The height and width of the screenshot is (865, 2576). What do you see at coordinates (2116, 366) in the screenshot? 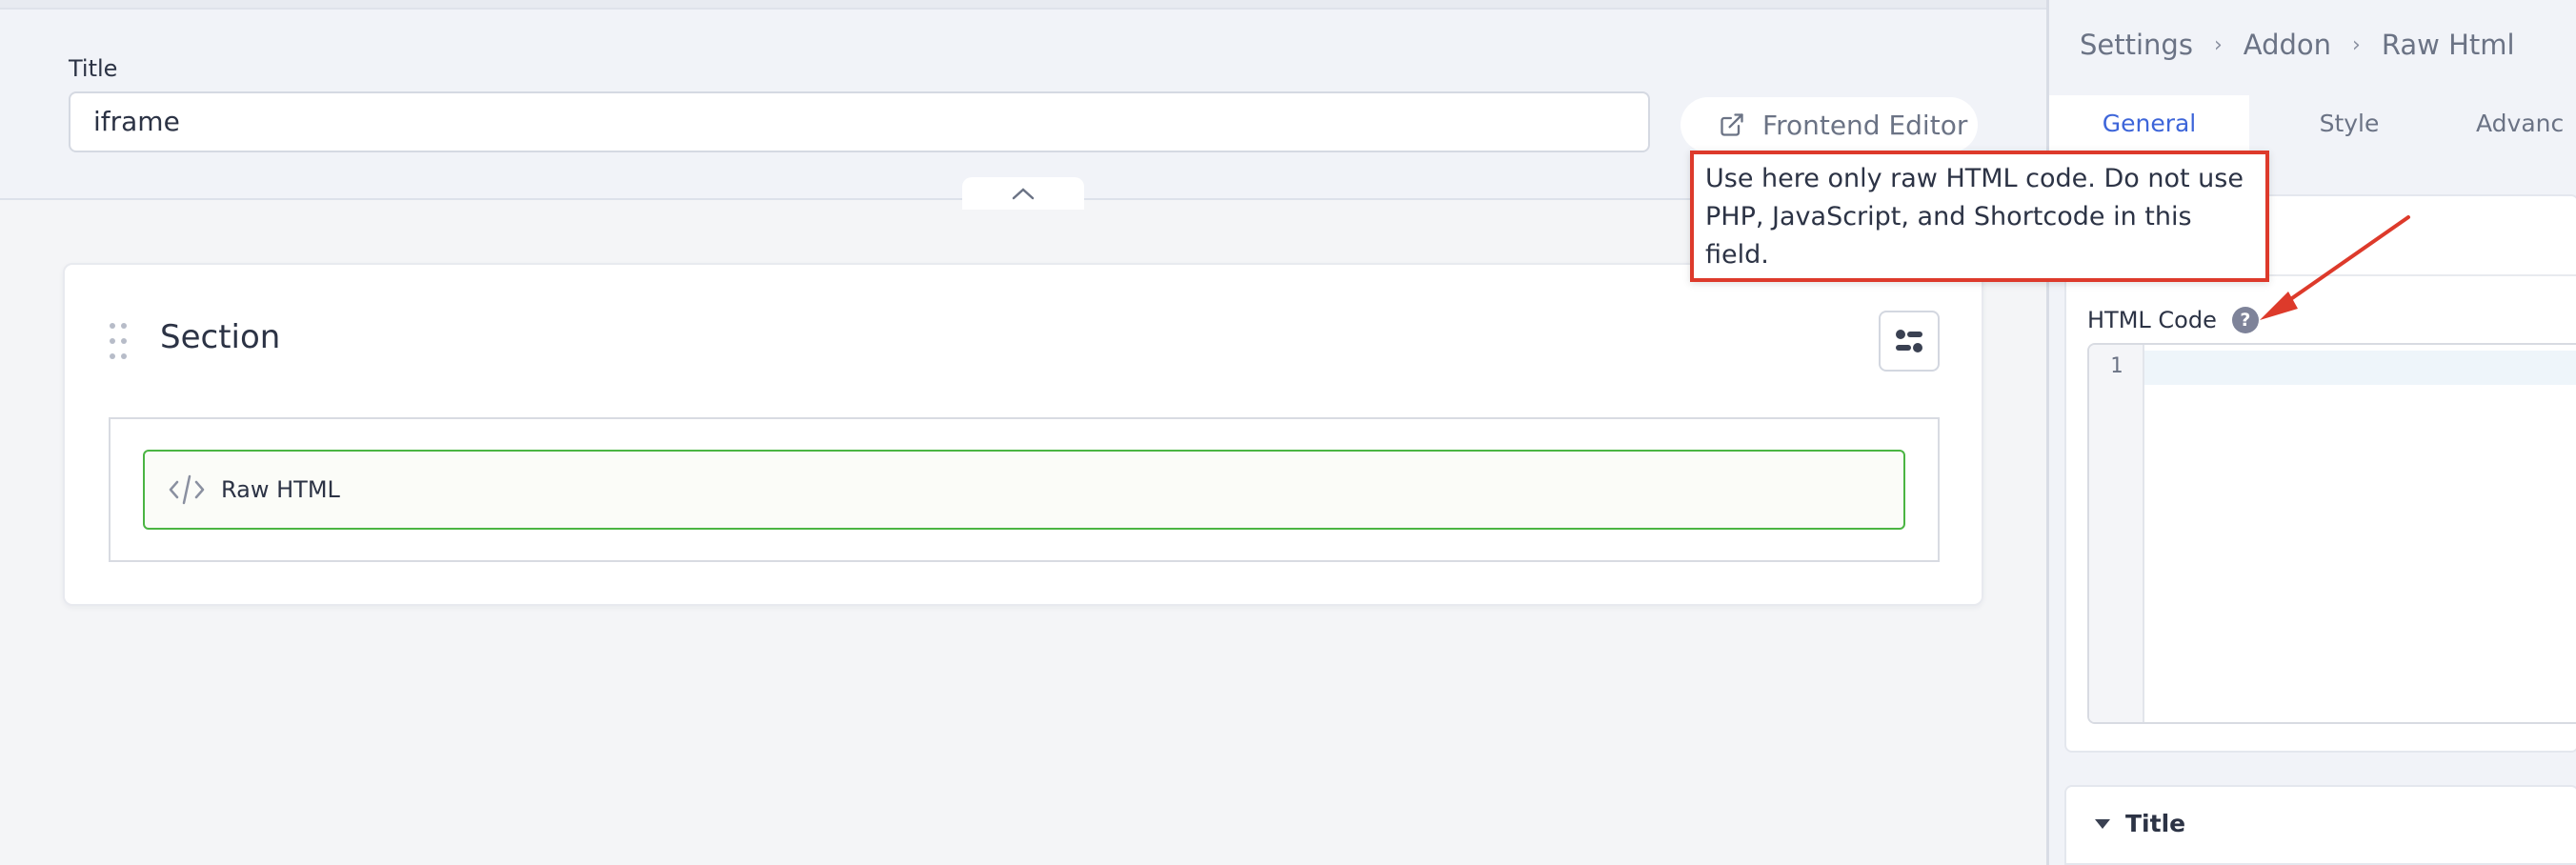
I see `line-number: 1` at bounding box center [2116, 366].